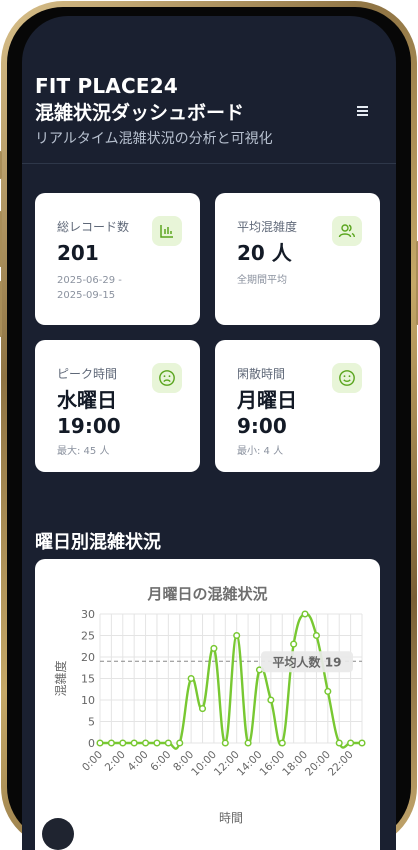 This screenshot has width=418, height=850. Describe the element at coordinates (92, 761) in the screenshot. I see `x-tick-label: 0:00` at that location.